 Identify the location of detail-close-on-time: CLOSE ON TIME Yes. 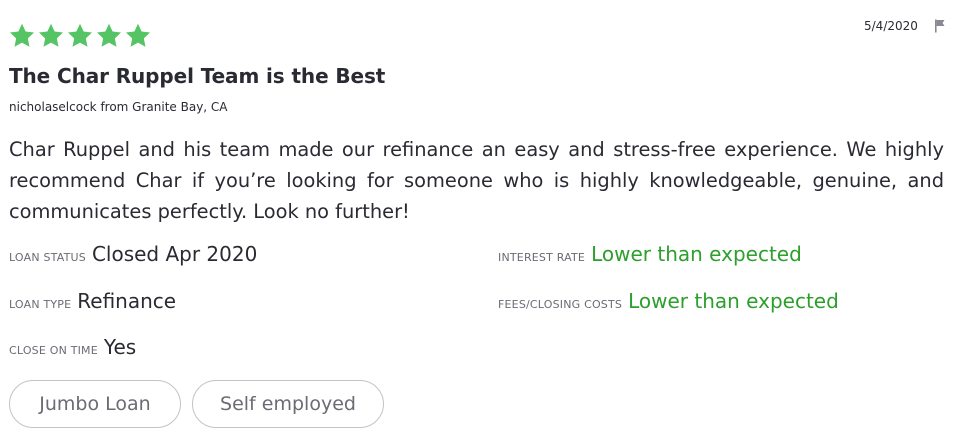
(72, 347).